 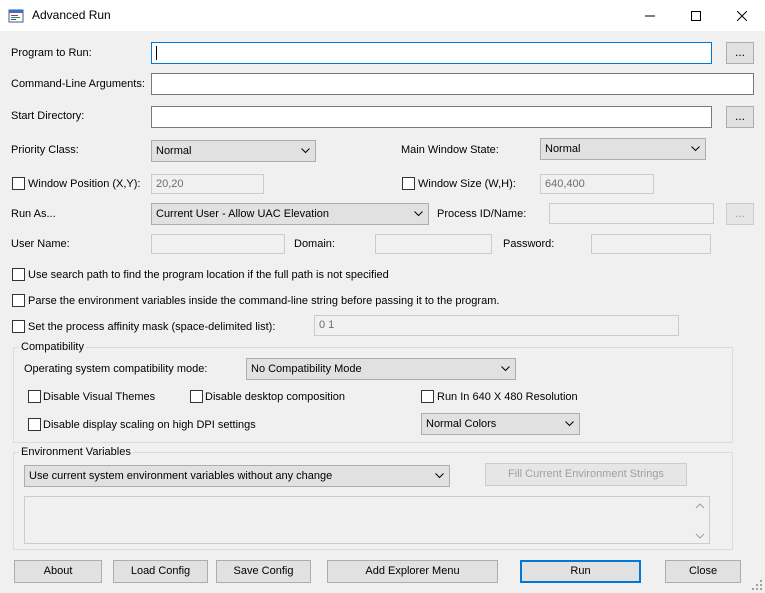 What do you see at coordinates (467, 184) in the screenshot?
I see `window-size-label: Window Size (W,H):` at bounding box center [467, 184].